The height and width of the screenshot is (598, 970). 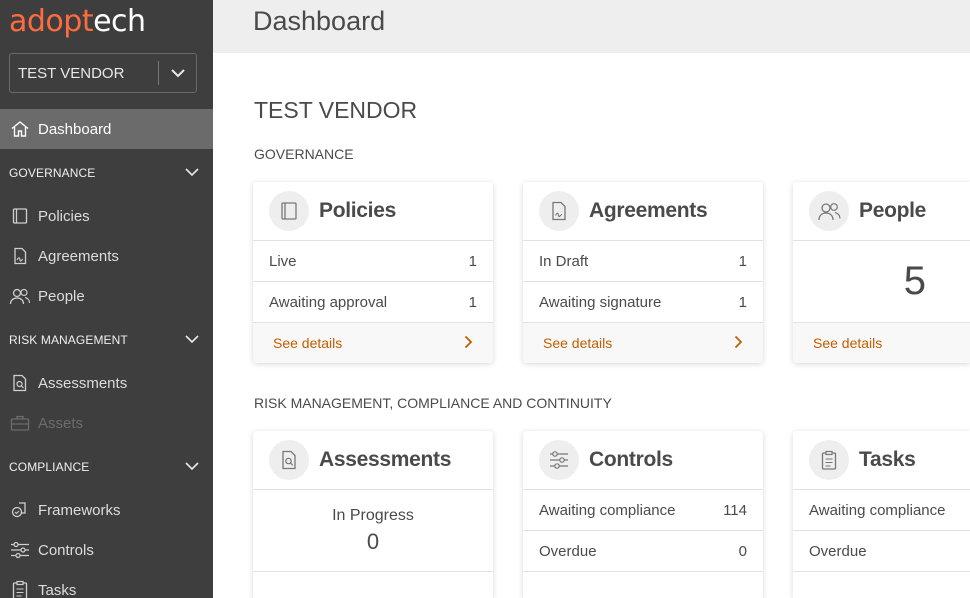 I want to click on controls-row-awaiting-compliance: Awaiting compliance 114, so click(x=643, y=510).